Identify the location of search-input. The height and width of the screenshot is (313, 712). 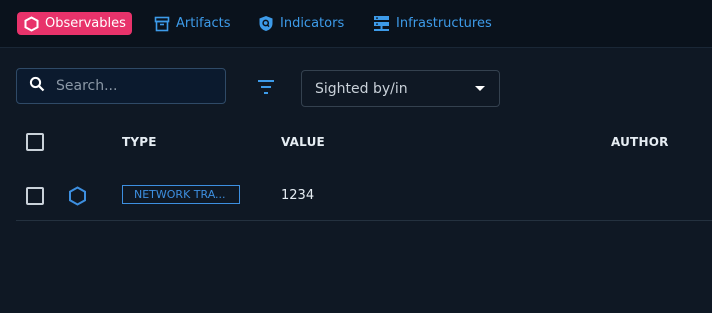
(136, 86).